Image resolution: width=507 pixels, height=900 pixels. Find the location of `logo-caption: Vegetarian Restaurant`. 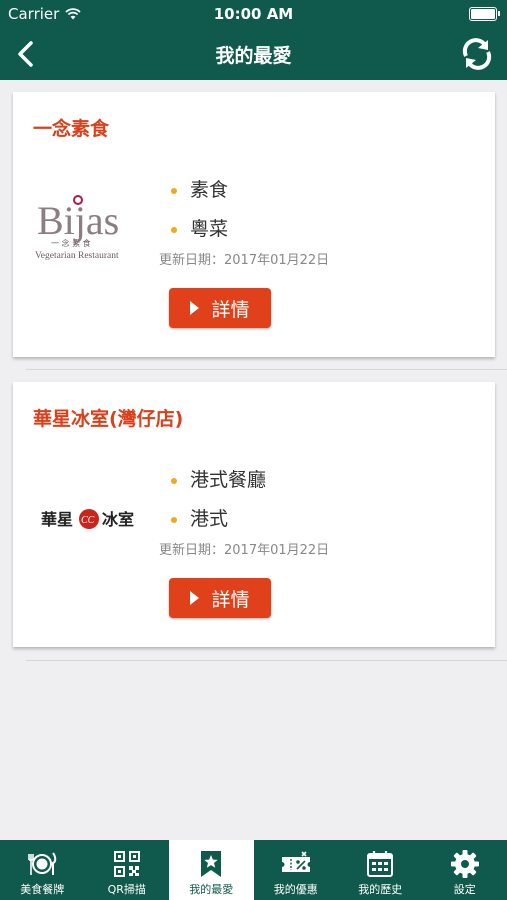

logo-caption: Vegetarian Restaurant is located at coordinates (77, 256).